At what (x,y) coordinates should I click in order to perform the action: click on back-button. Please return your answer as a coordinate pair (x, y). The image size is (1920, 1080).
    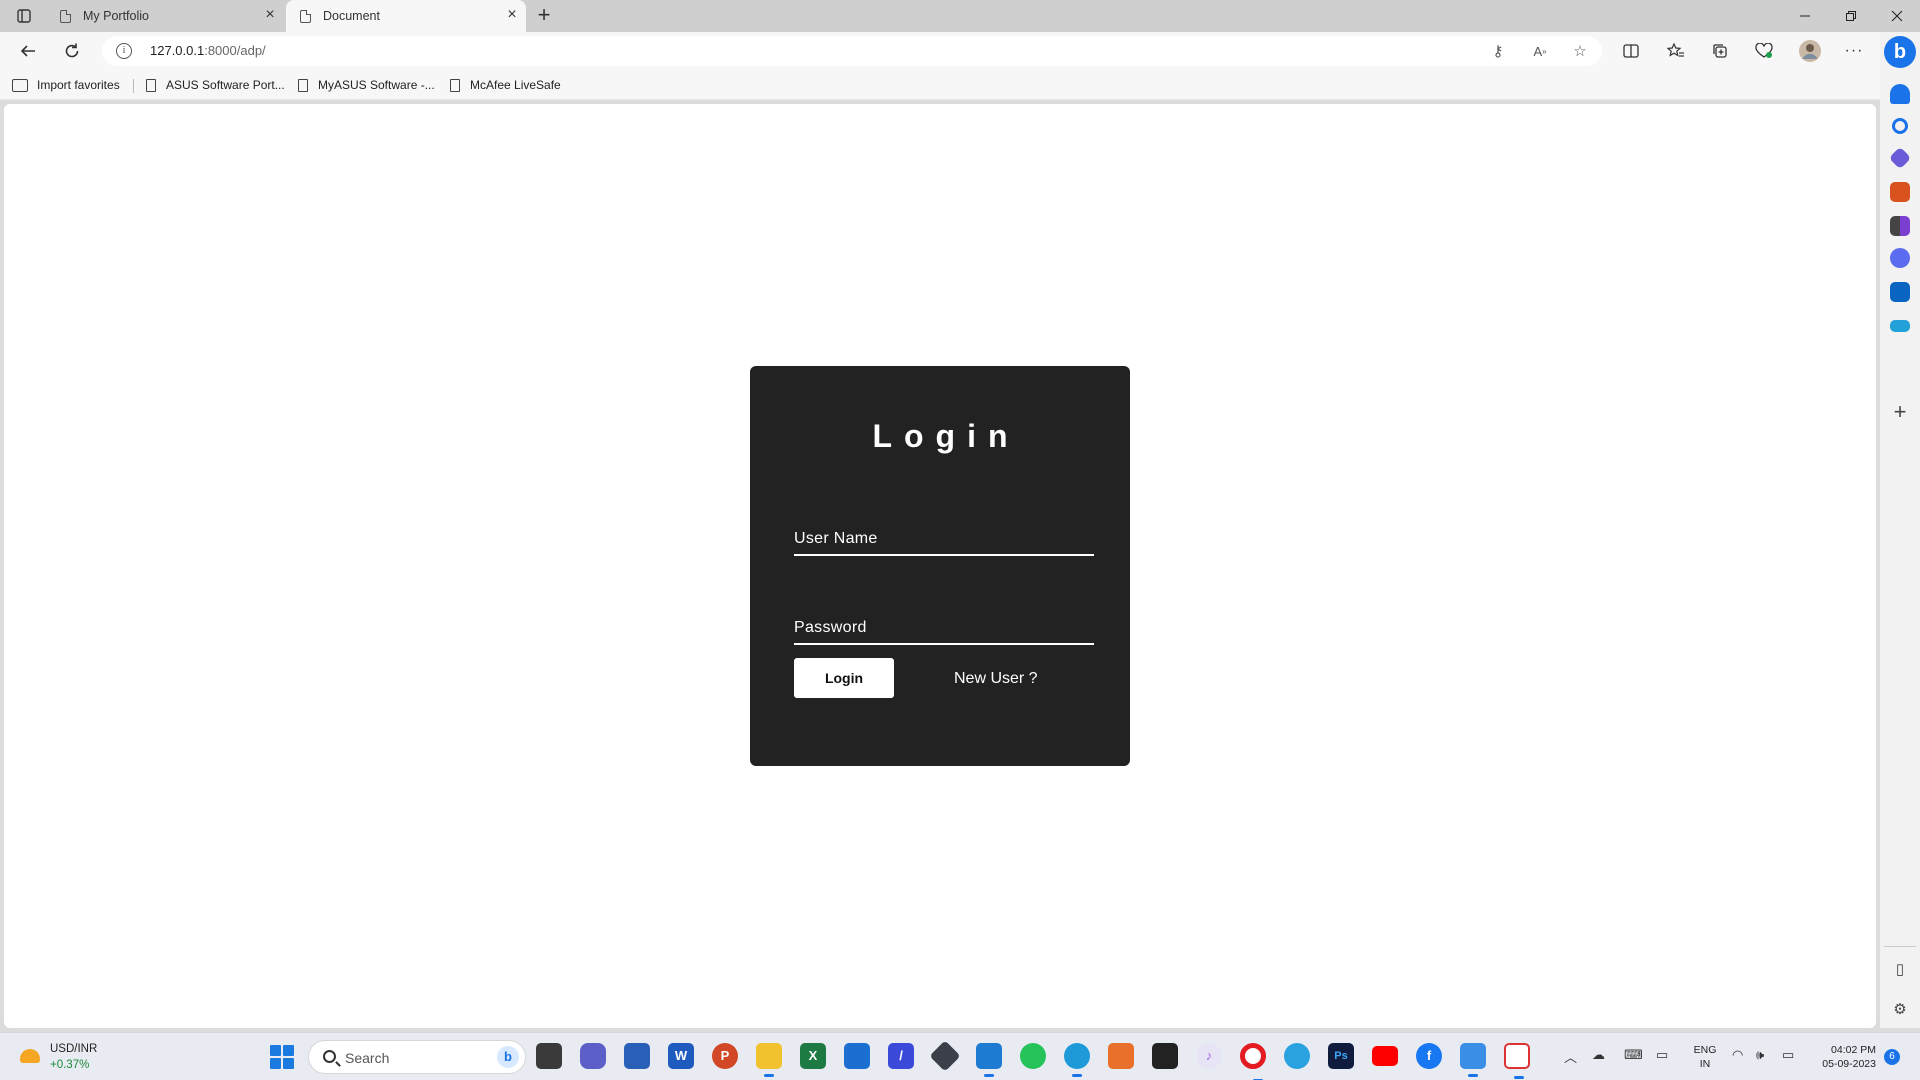
    Looking at the image, I should click on (28, 51).